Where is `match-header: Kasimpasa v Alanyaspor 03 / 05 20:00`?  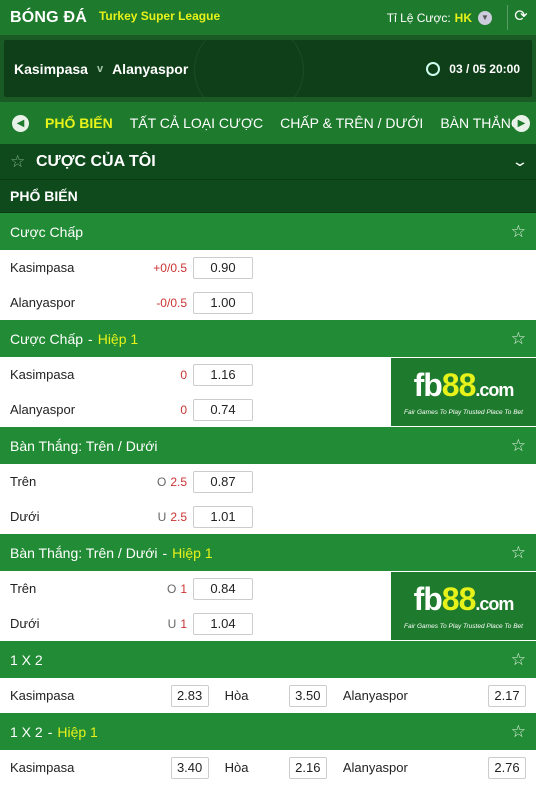 match-header: Kasimpasa v Alanyaspor 03 / 05 20:00 is located at coordinates (268, 68).